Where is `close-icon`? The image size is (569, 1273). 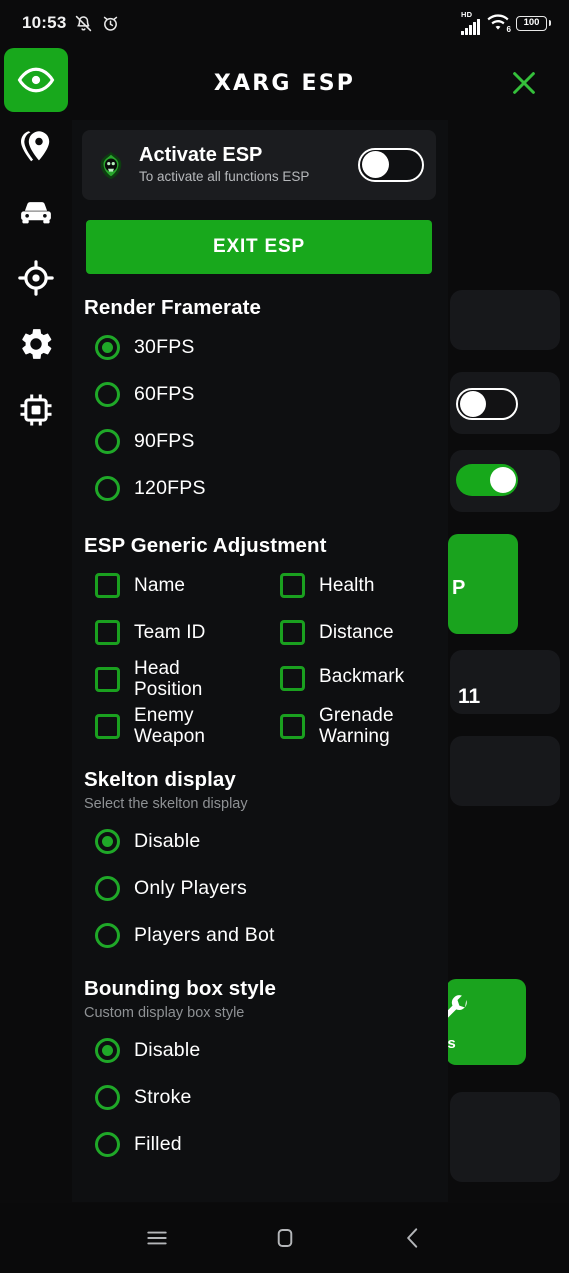 close-icon is located at coordinates (524, 83).